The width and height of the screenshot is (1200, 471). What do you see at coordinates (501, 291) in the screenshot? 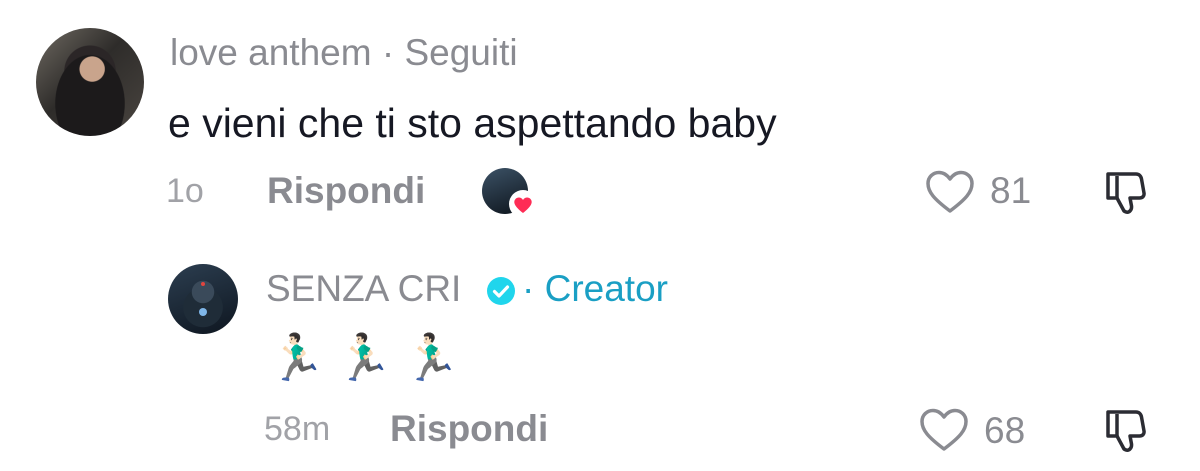
I see `verified-check-icon` at bounding box center [501, 291].